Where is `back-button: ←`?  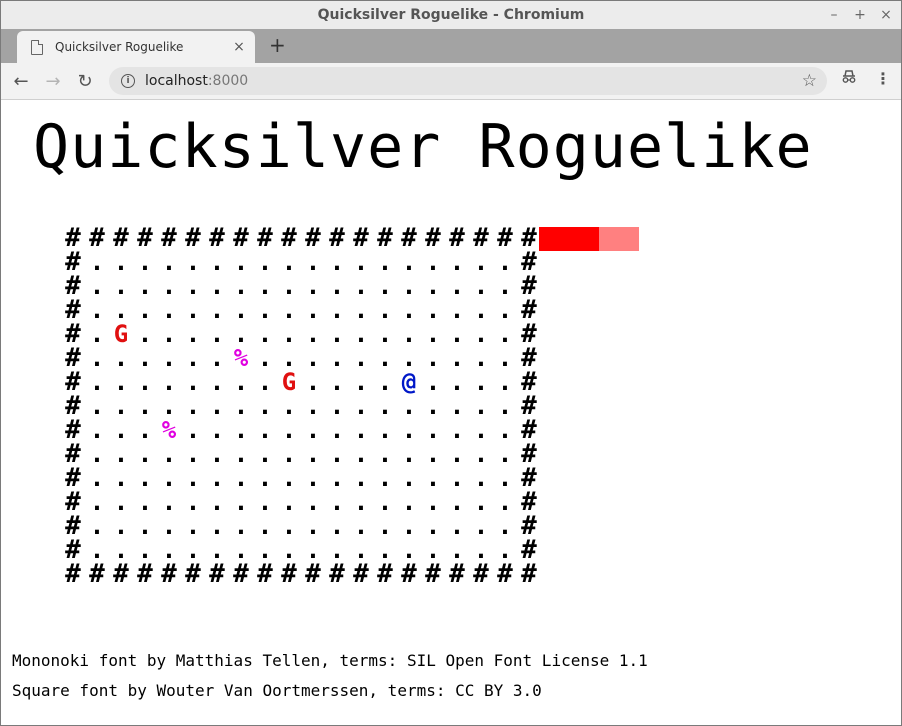 back-button: ← is located at coordinates (21, 81).